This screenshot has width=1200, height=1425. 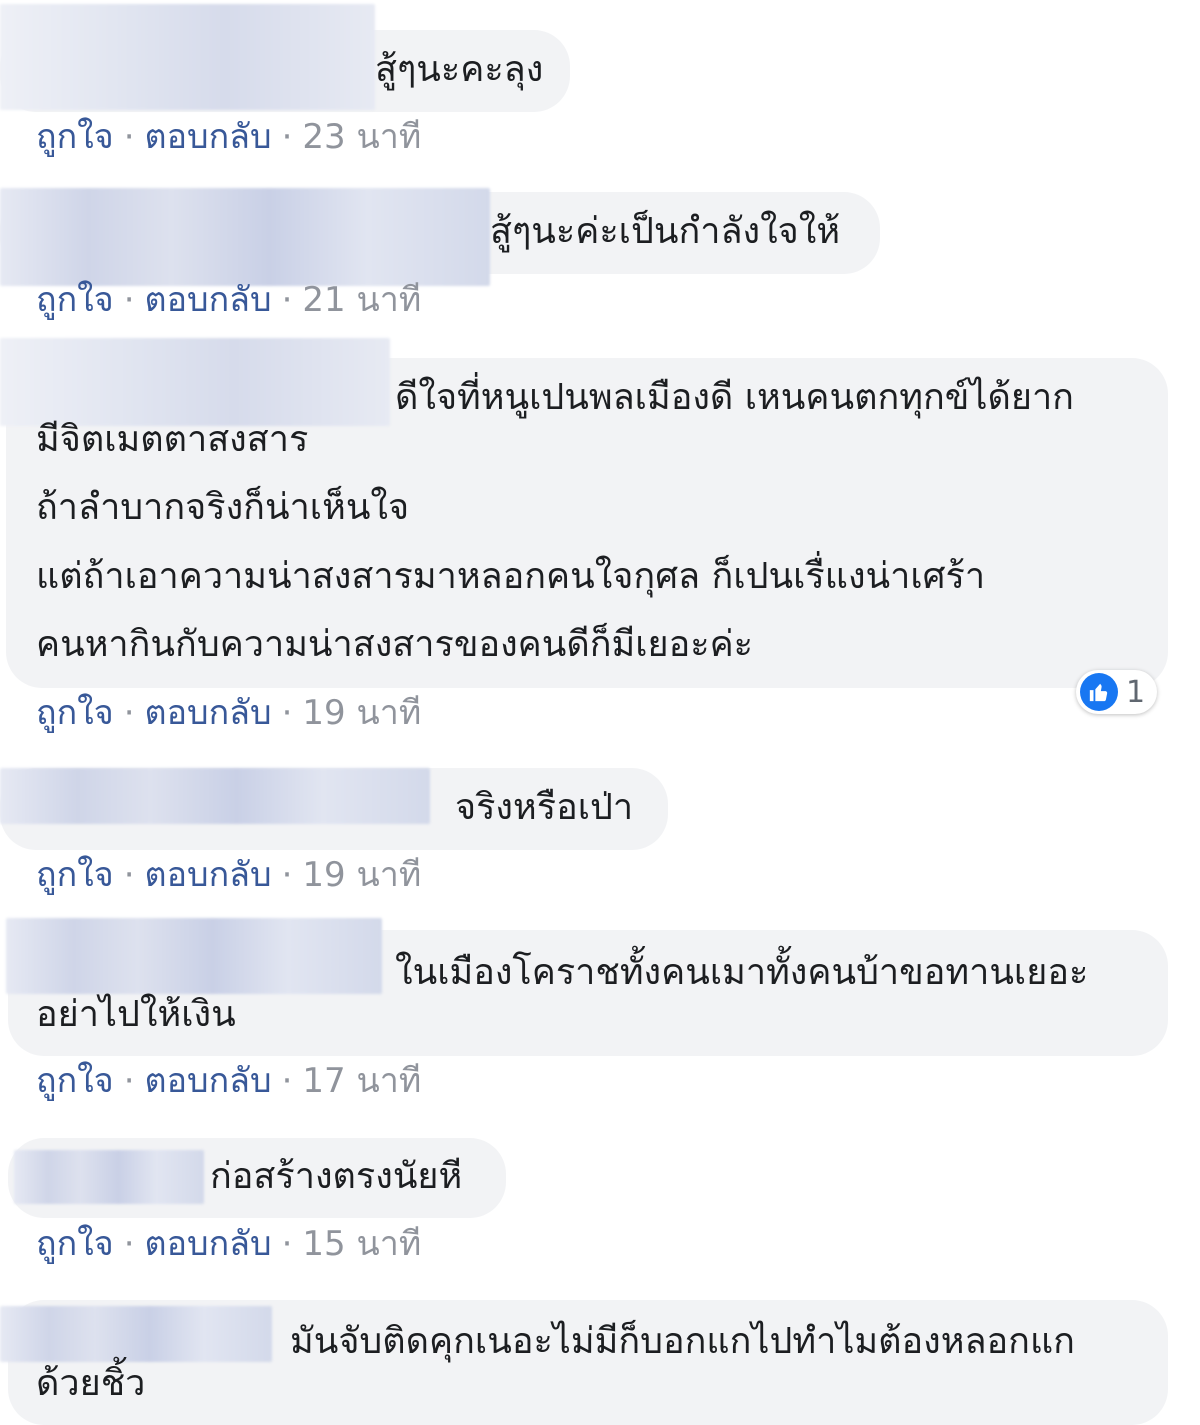 I want to click on comment-text: สู้ๆนะคะลุง, so click(x=459, y=69).